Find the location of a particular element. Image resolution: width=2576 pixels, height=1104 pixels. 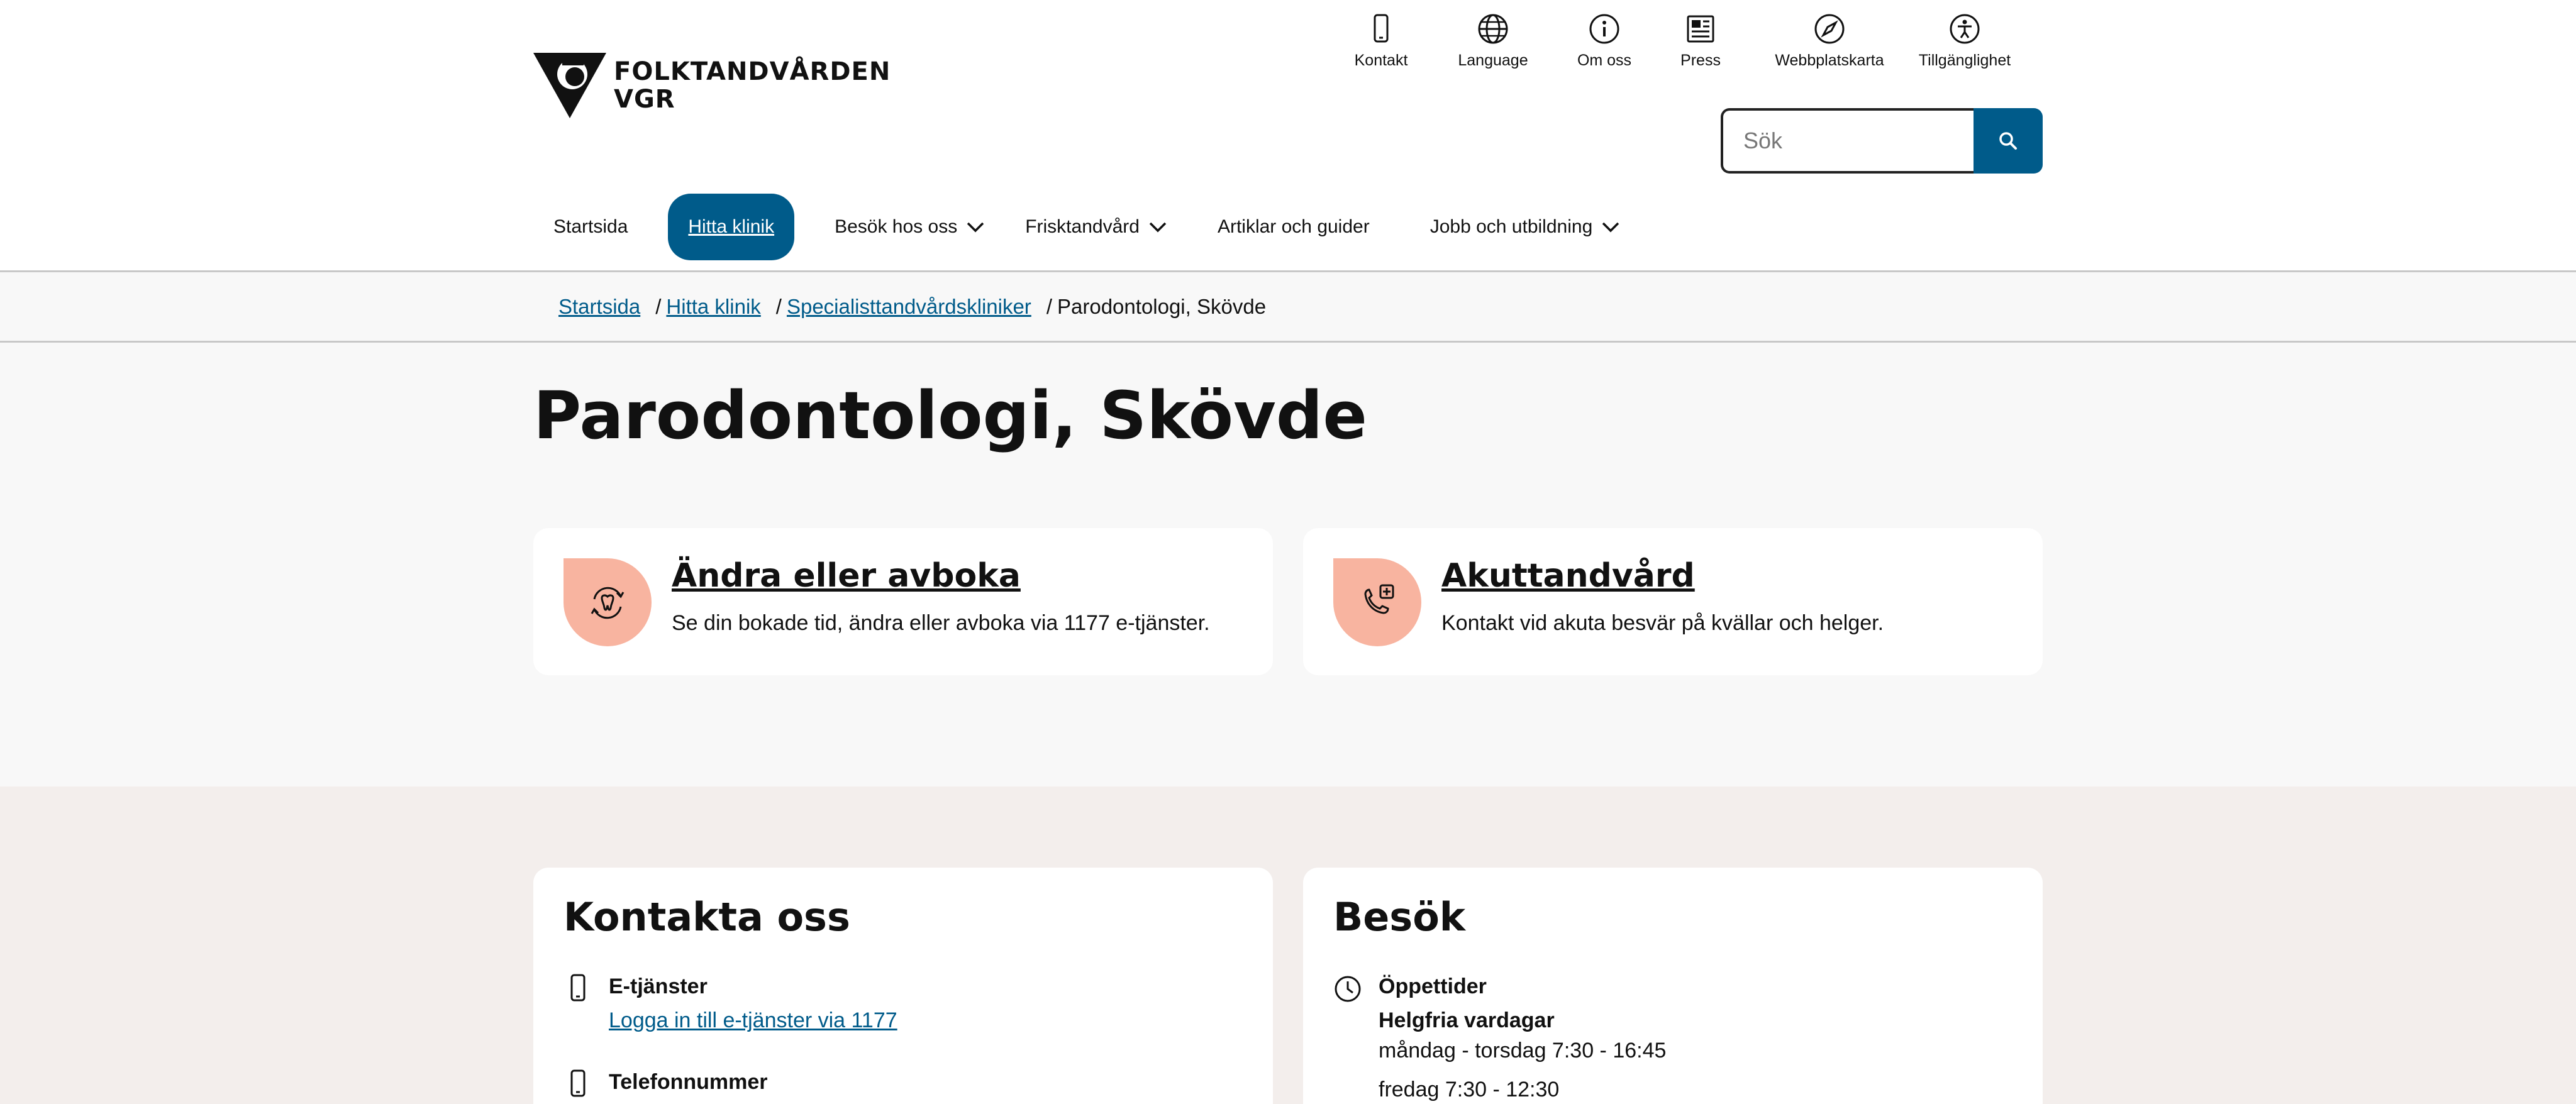

utility-webbplatskarta: Webbplatskarta is located at coordinates (1829, 40).